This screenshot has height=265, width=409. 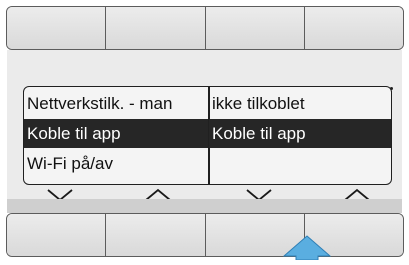 I want to click on left-item-network-connection: Nettverkstilk. - man, so click(x=116, y=103).